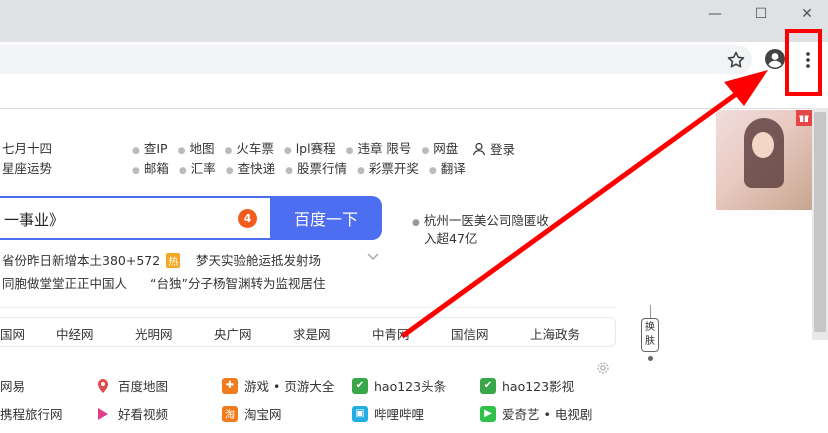 This screenshot has width=828, height=433. What do you see at coordinates (803, 62) in the screenshot?
I see `highlight-box` at bounding box center [803, 62].